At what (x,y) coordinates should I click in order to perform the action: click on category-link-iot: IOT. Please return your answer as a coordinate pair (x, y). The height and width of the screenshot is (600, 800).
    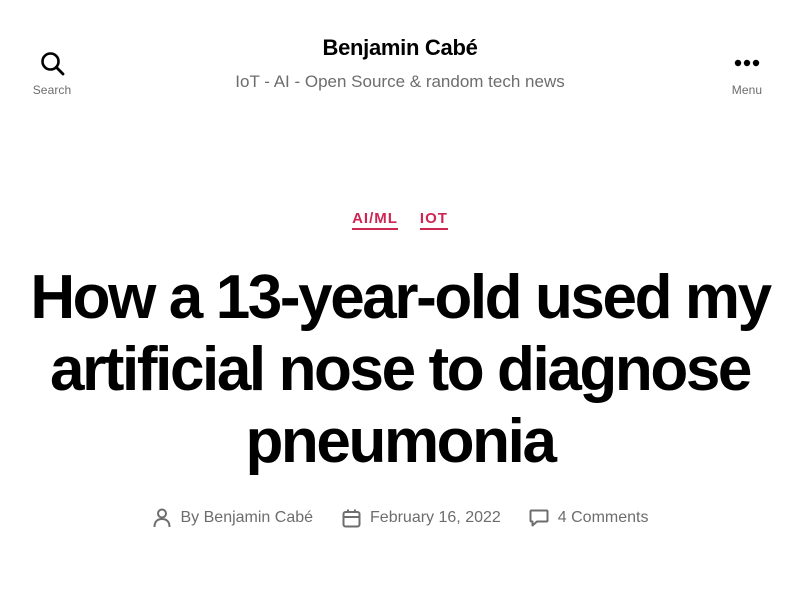
    Looking at the image, I should click on (433, 220).